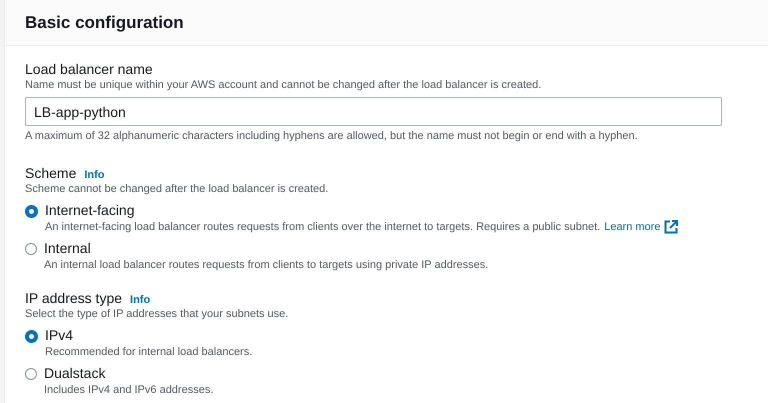 Image resolution: width=768 pixels, height=403 pixels. Describe the element at coordinates (266, 248) in the screenshot. I see `option-label: Internal` at that location.